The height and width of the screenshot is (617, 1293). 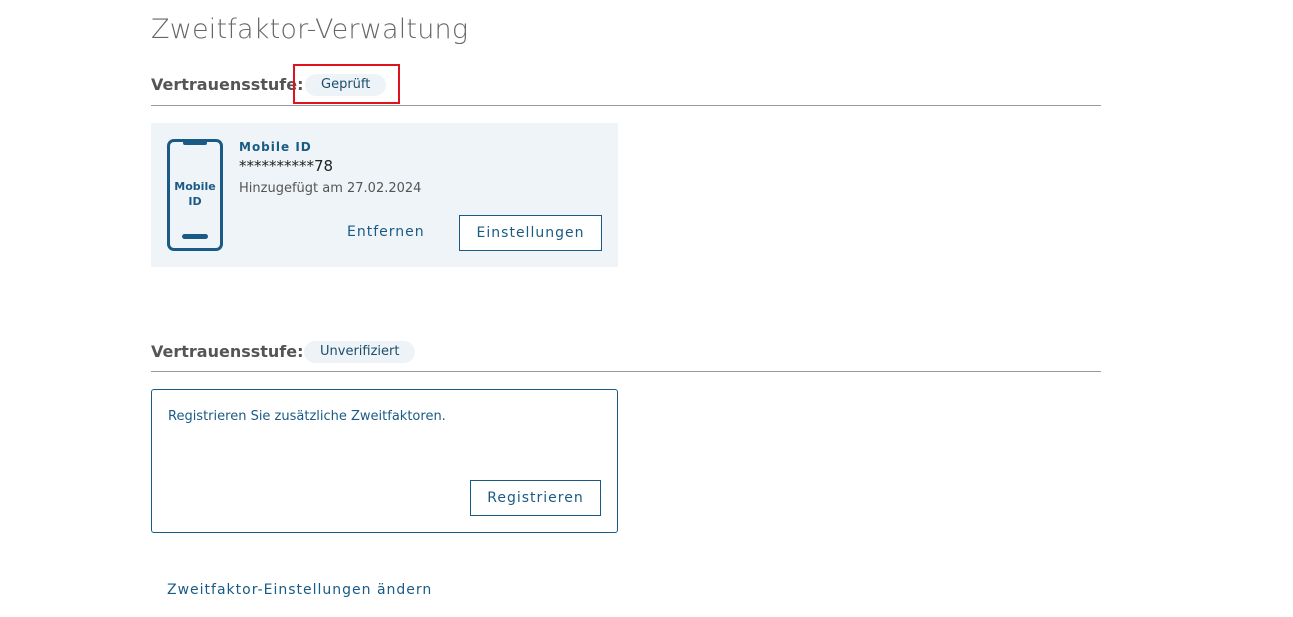 I want to click on phone-notch, so click(x=195, y=143).